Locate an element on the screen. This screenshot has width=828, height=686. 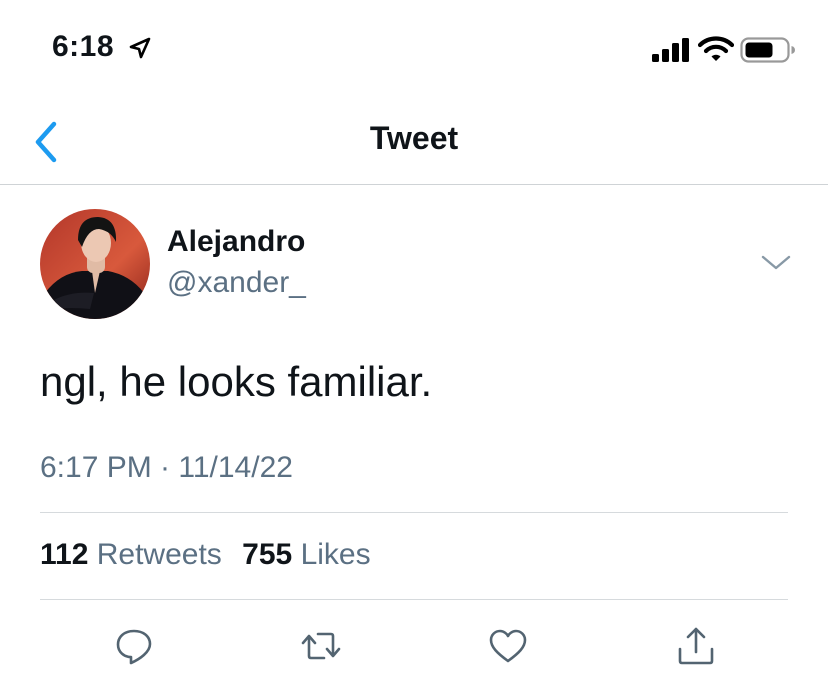
nav-bar: Tweet is located at coordinates (414, 142).